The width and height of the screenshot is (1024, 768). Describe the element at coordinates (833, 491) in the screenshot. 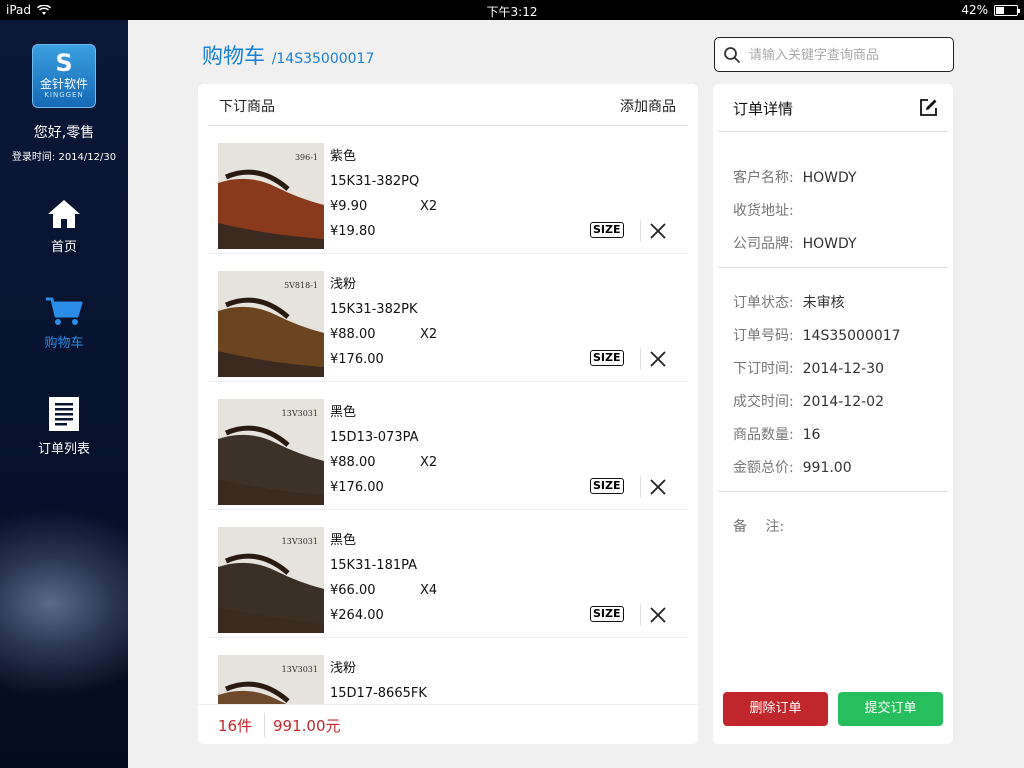

I see `divider` at that location.